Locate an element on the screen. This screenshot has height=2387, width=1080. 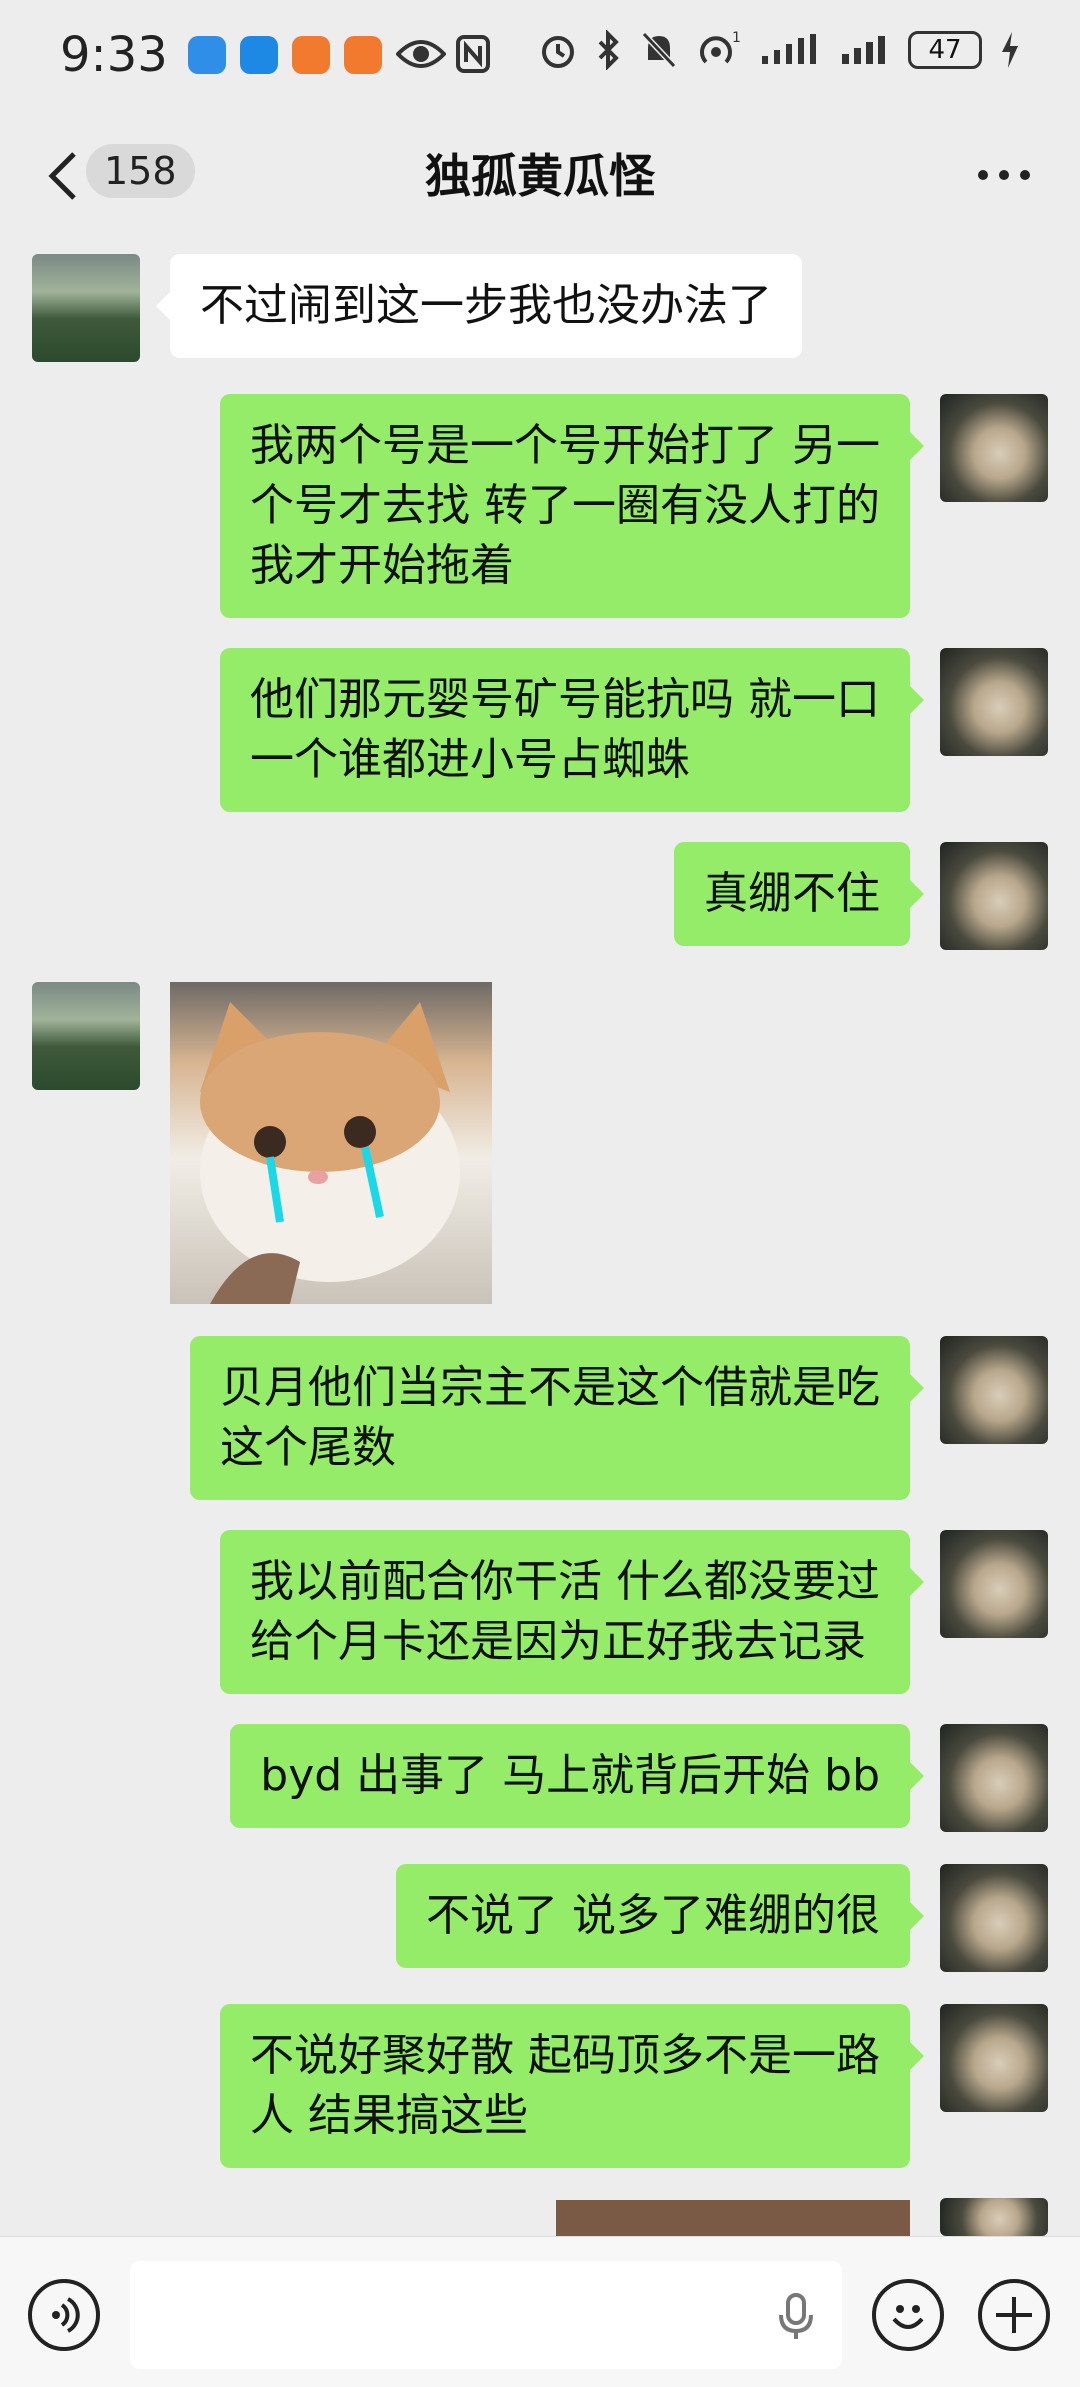
message-line: 我两个号是一个号开始打了 另一 is located at coordinates (565, 445).